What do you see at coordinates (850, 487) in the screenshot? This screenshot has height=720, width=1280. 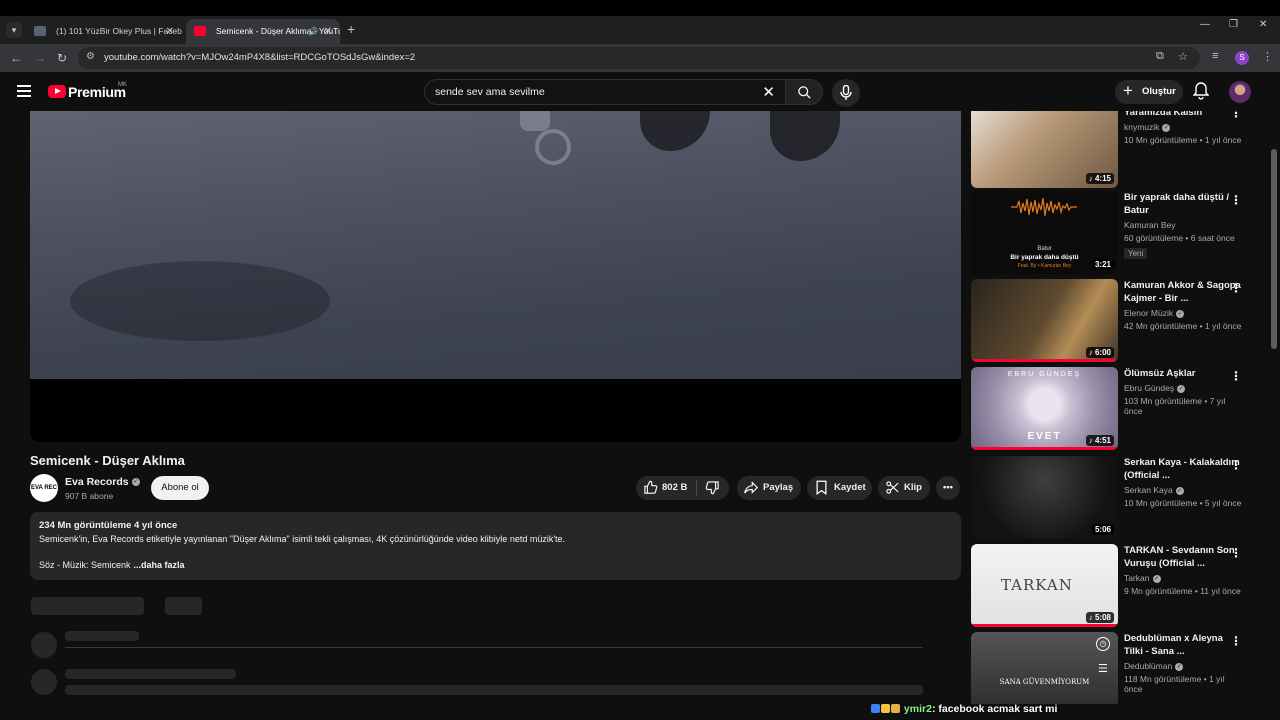 I see `save-label: Kaydet` at bounding box center [850, 487].